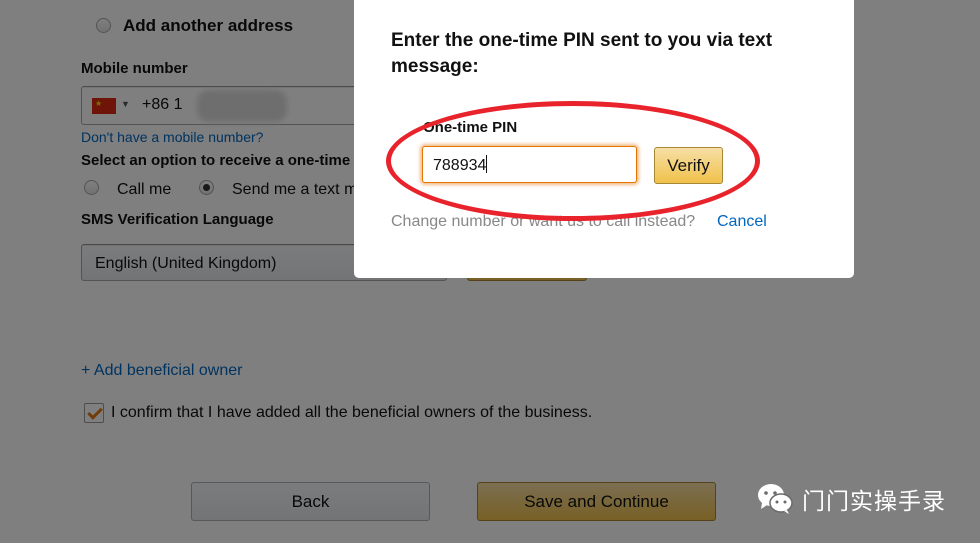 The image size is (980, 543). What do you see at coordinates (742, 222) in the screenshot?
I see `cancel-link: Cancel` at bounding box center [742, 222].